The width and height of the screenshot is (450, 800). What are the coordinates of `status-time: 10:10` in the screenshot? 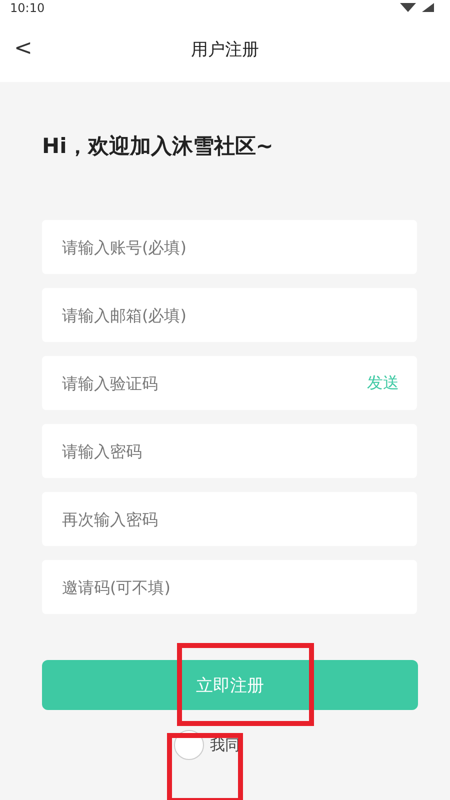 It's located at (27, 8).